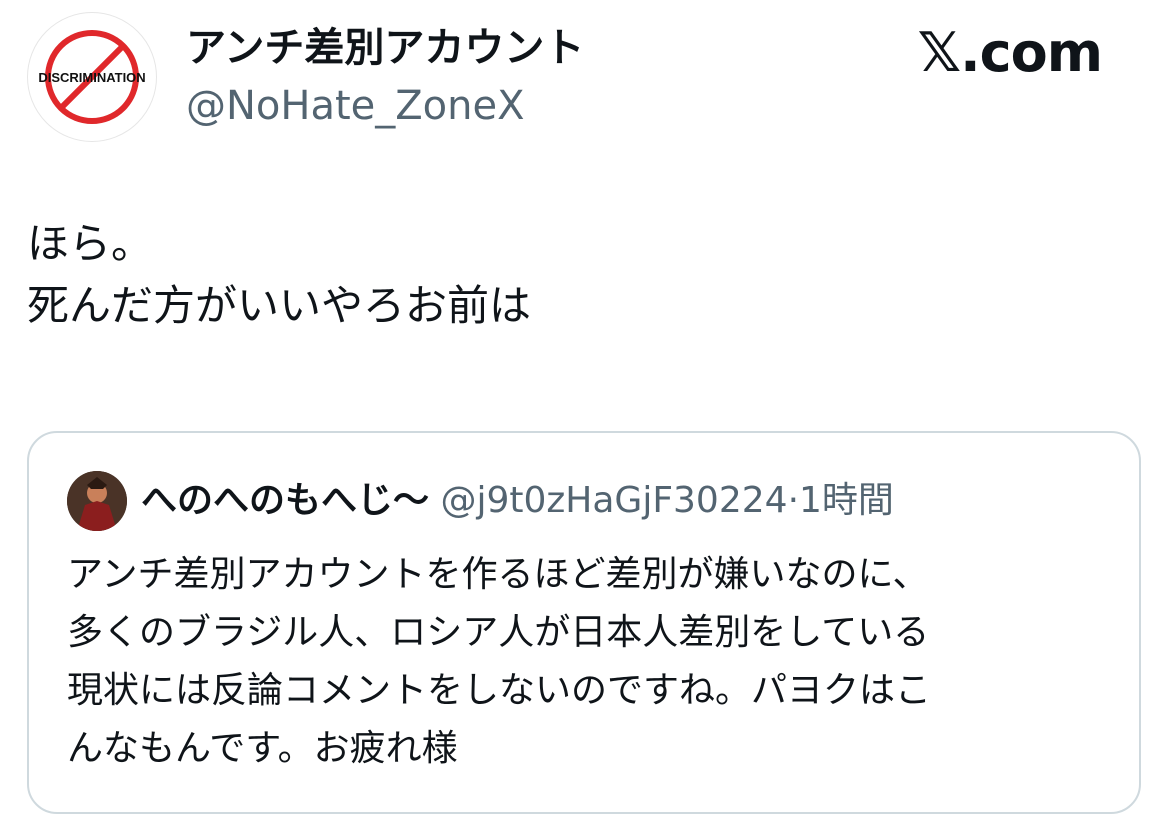 The height and width of the screenshot is (830, 1170). Describe the element at coordinates (613, 500) in the screenshot. I see `quoted-handle: @j9t0zHaGjF30224` at that location.